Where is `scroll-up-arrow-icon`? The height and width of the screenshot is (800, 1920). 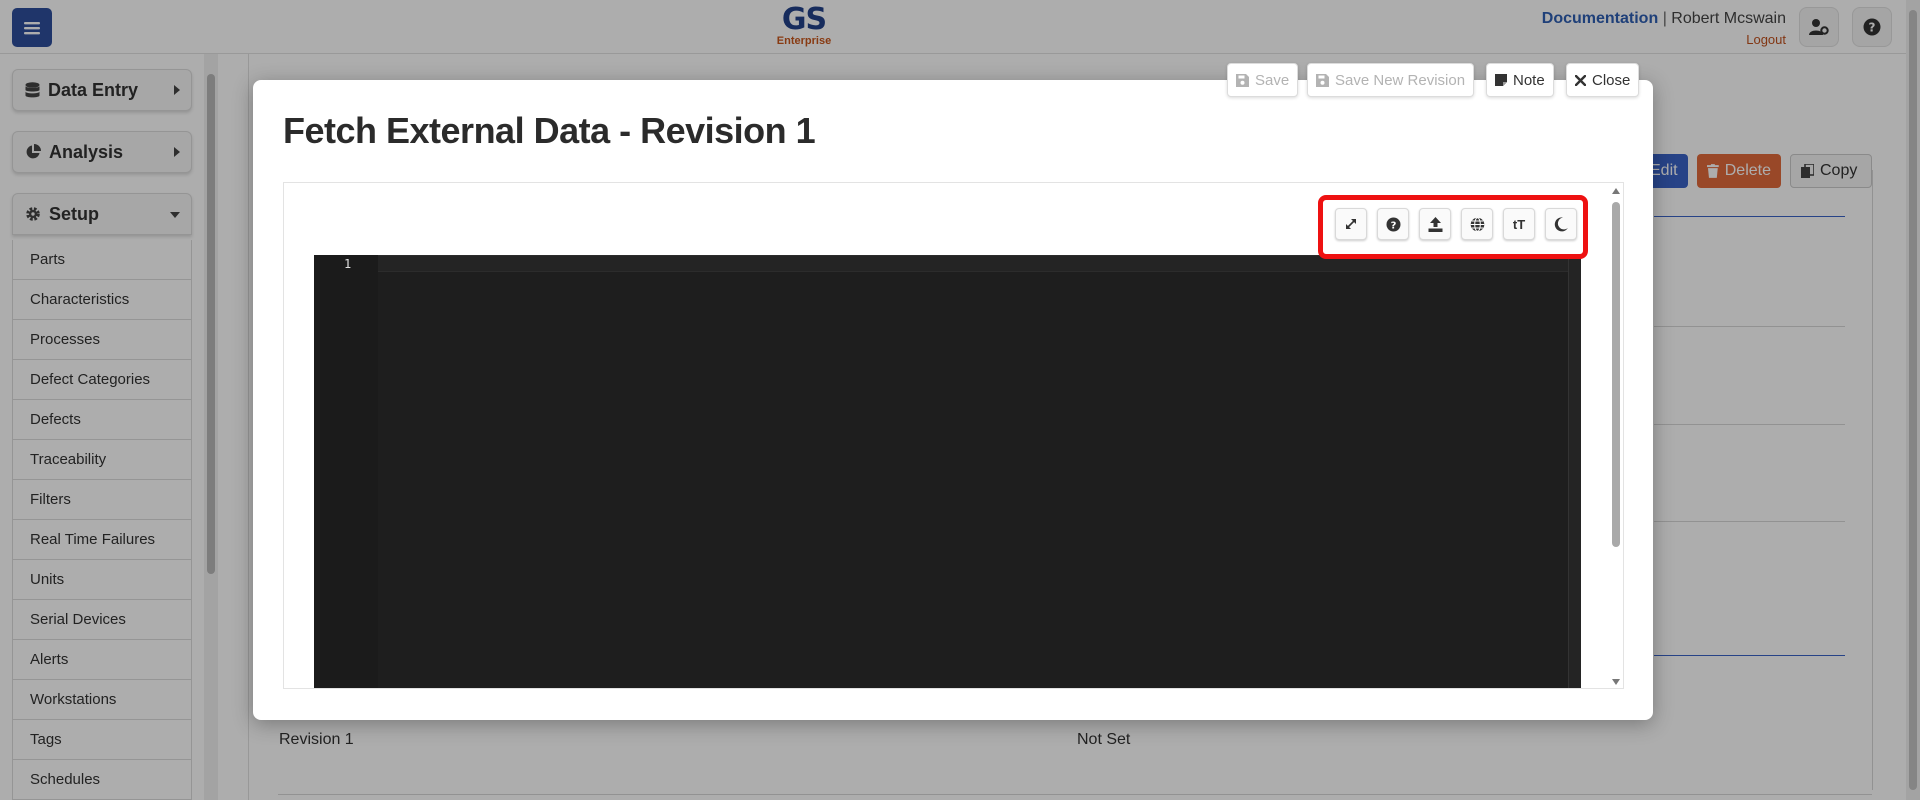 scroll-up-arrow-icon is located at coordinates (1616, 191).